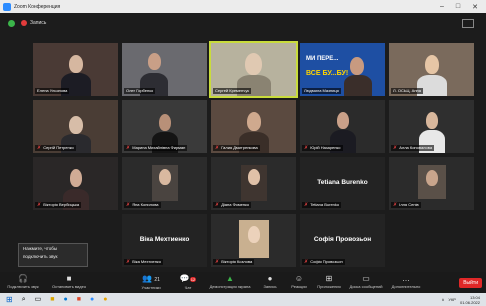 The width and height of the screenshot is (486, 306). I want to click on reactions-button: ☺ Реакции, so click(299, 281).